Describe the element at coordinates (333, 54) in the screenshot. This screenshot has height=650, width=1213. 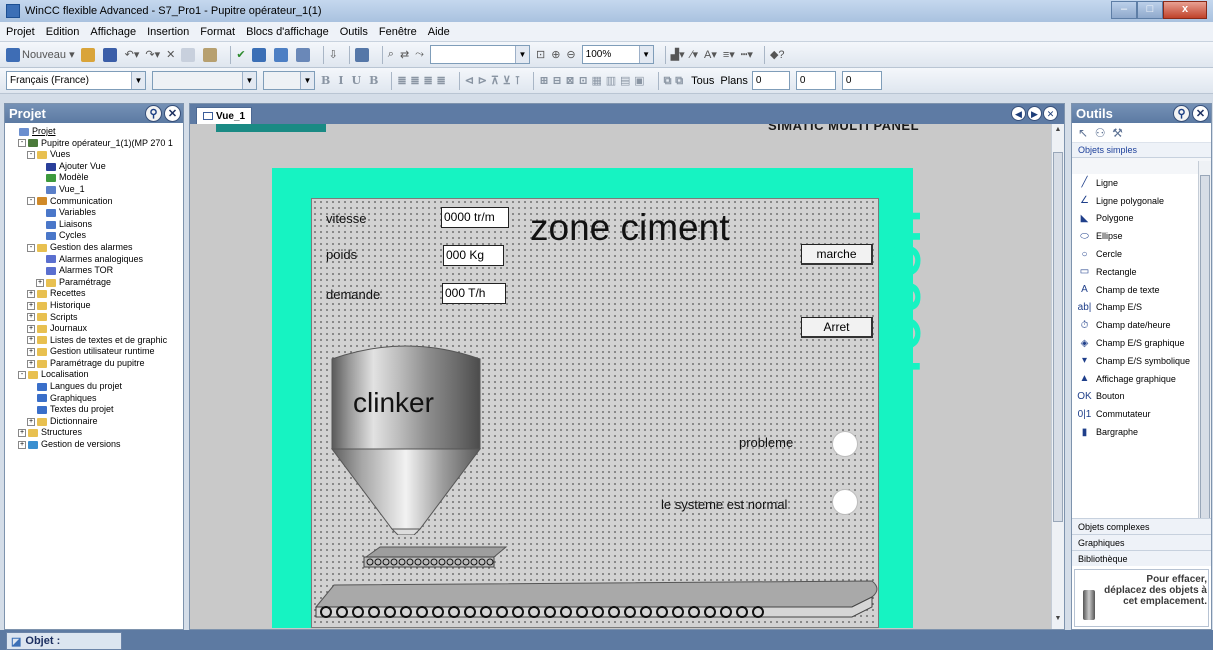
I see `download-button: ⇩` at that location.